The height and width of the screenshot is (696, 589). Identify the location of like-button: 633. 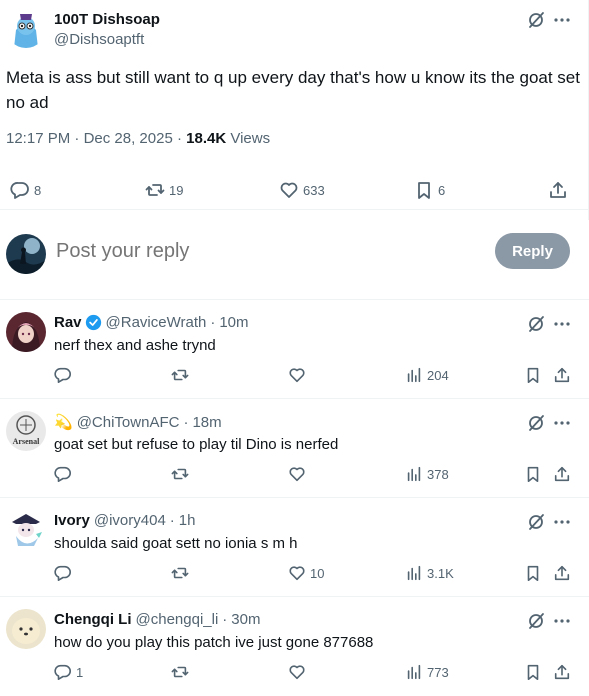
(302, 190).